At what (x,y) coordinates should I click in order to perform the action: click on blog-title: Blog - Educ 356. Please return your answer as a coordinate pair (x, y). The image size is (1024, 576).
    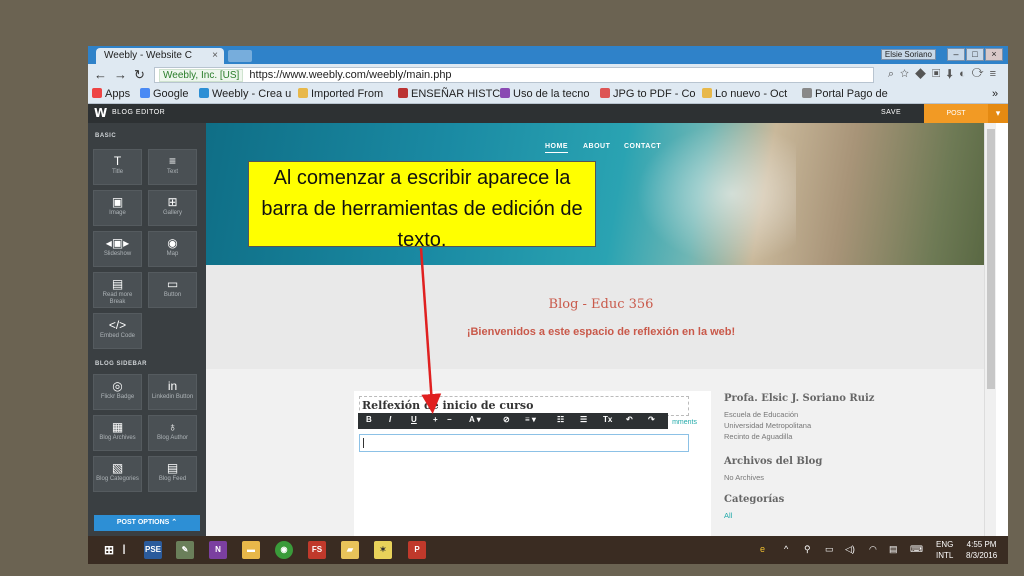
    Looking at the image, I should click on (601, 304).